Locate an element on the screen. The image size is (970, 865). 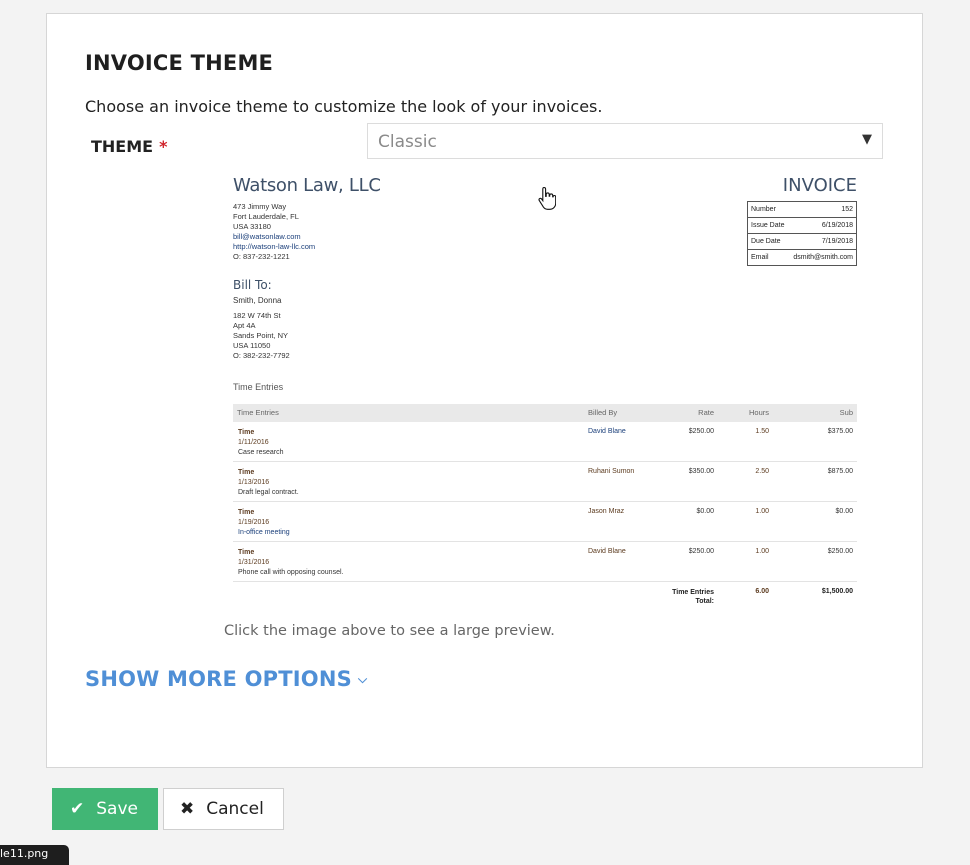
entry-billed-by: Jason Mraz is located at coordinates (606, 511).